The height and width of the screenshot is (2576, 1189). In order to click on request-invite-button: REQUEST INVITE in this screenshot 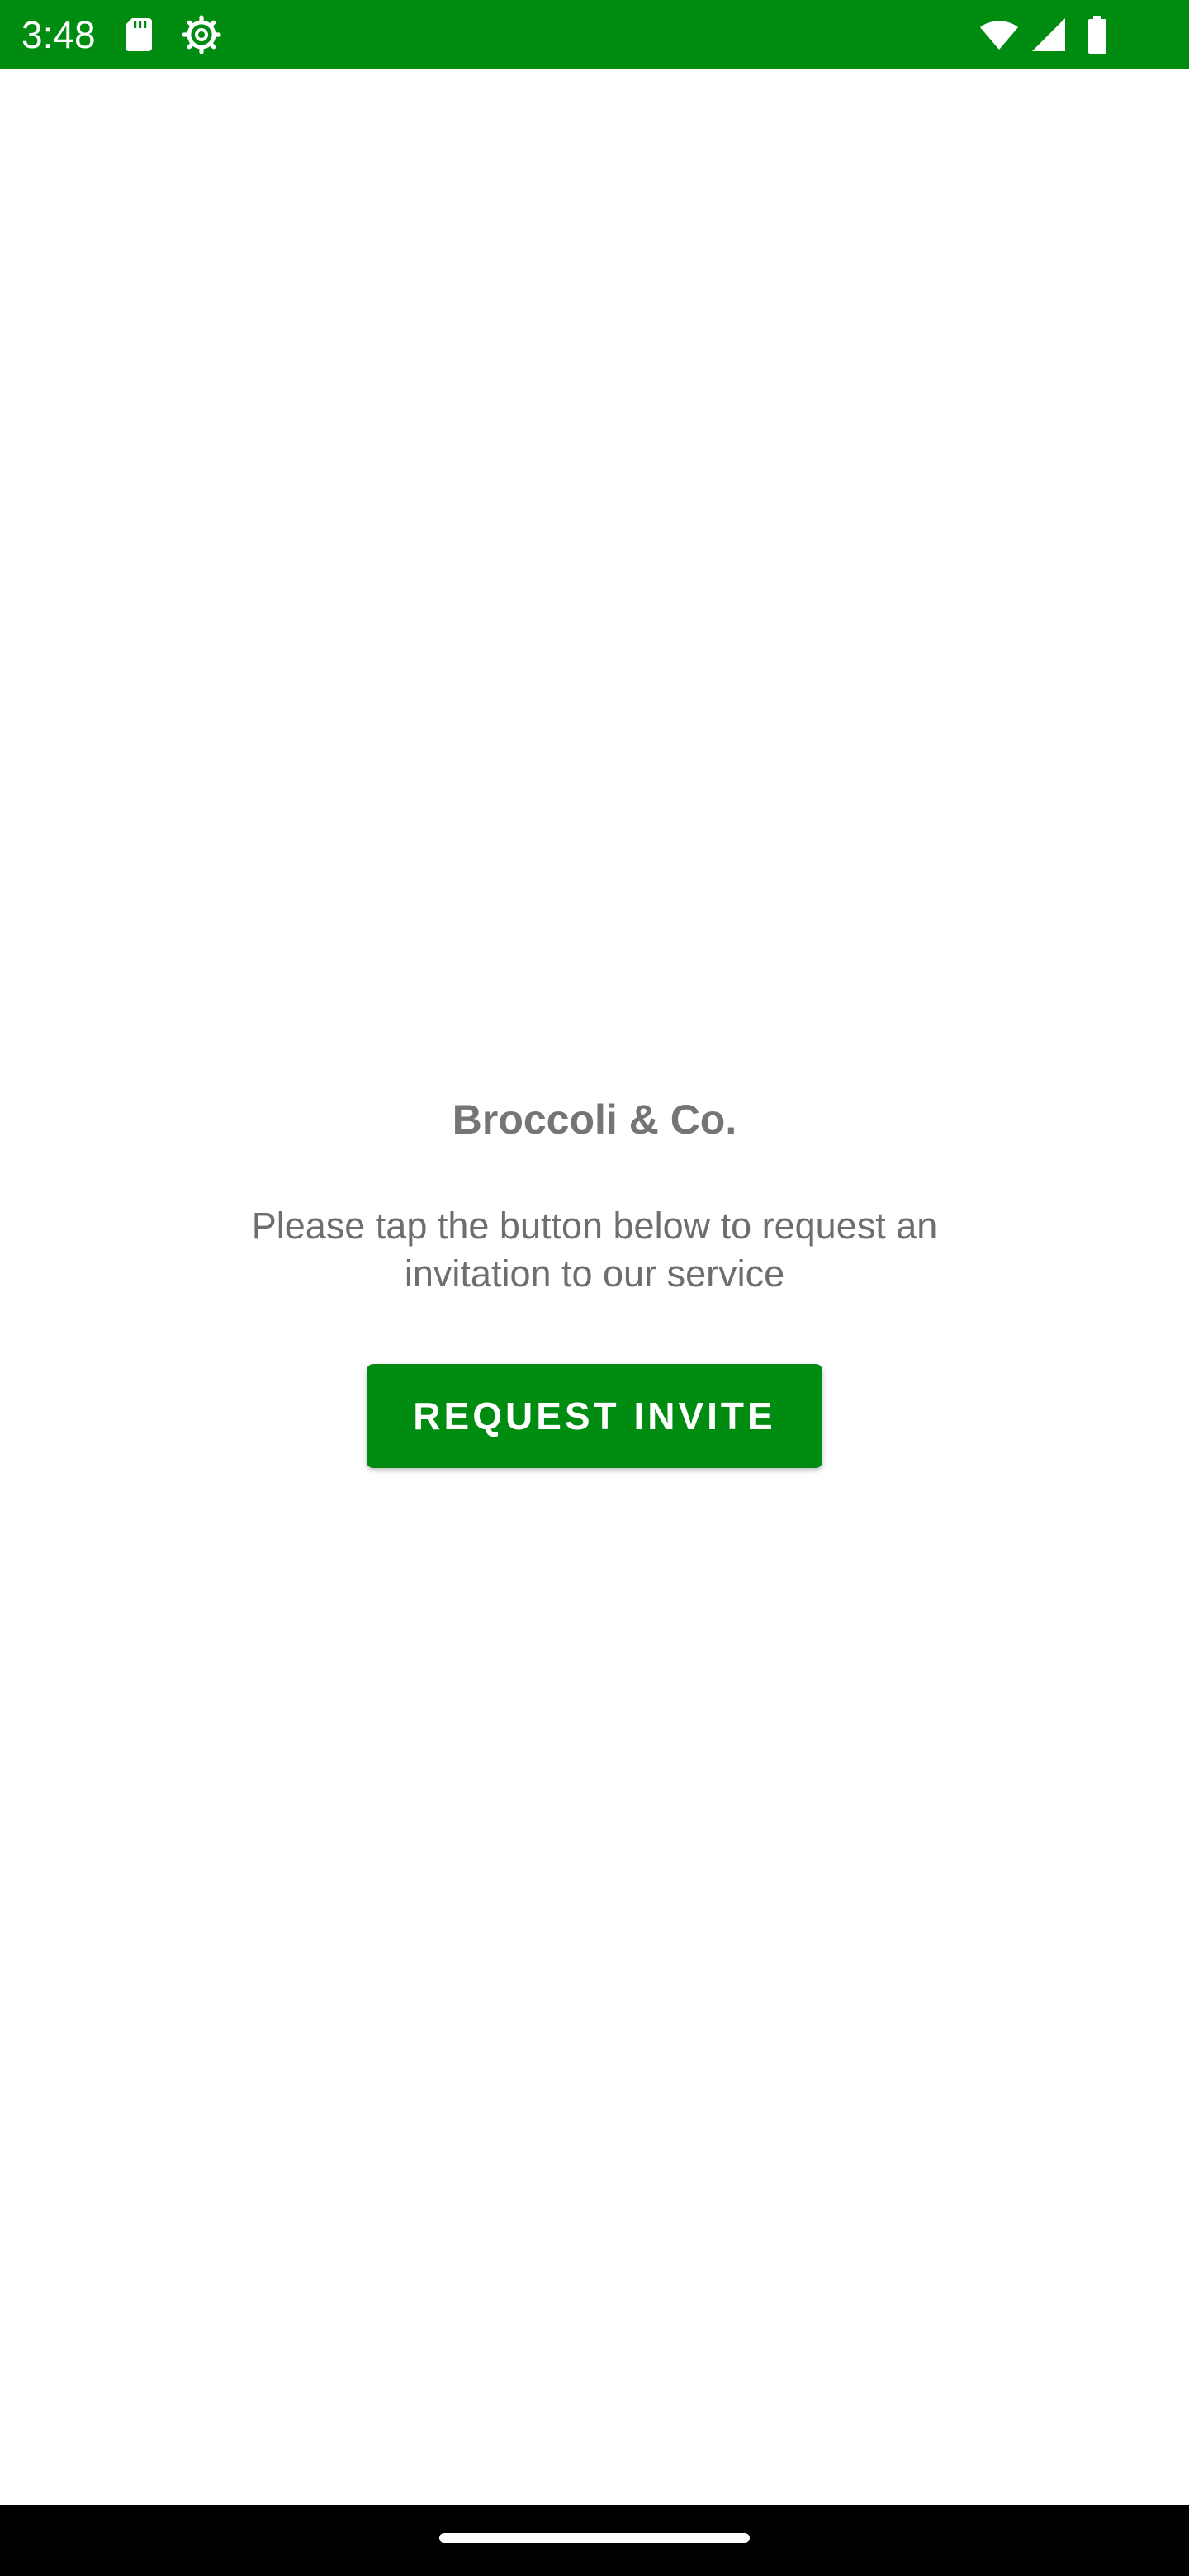, I will do `click(594, 1416)`.